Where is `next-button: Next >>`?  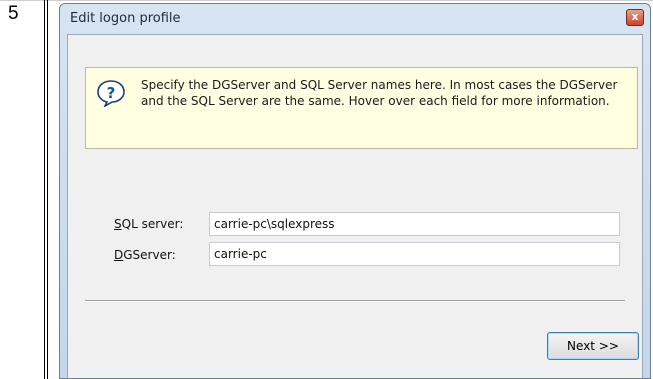 next-button: Next >> is located at coordinates (593, 346).